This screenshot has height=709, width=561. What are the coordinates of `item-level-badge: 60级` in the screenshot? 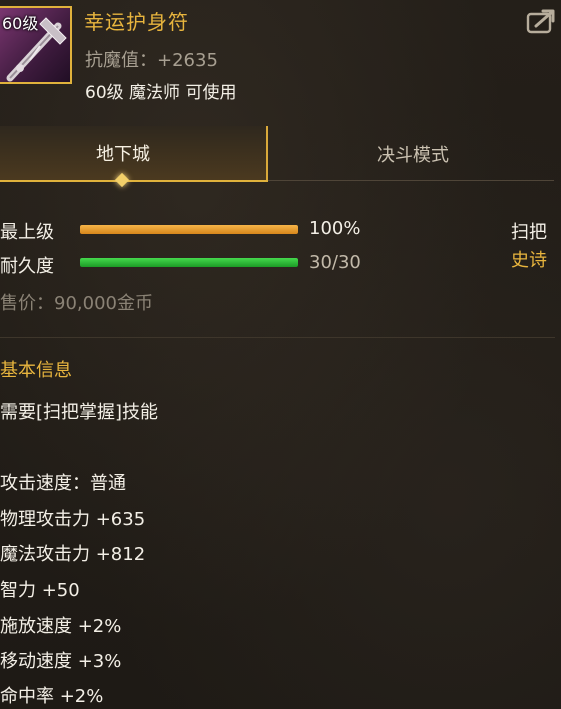 It's located at (20, 23).